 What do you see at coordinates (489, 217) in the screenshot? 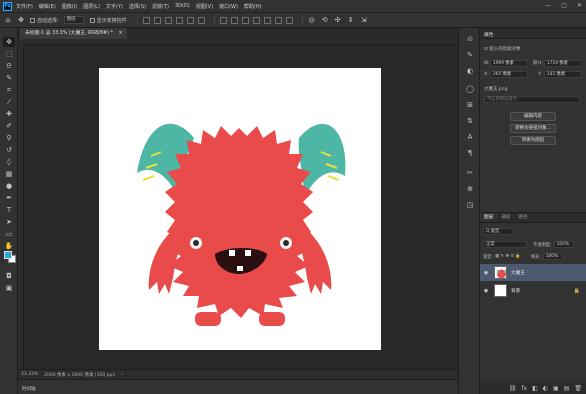
I see `tab-layers: 图层` at bounding box center [489, 217].